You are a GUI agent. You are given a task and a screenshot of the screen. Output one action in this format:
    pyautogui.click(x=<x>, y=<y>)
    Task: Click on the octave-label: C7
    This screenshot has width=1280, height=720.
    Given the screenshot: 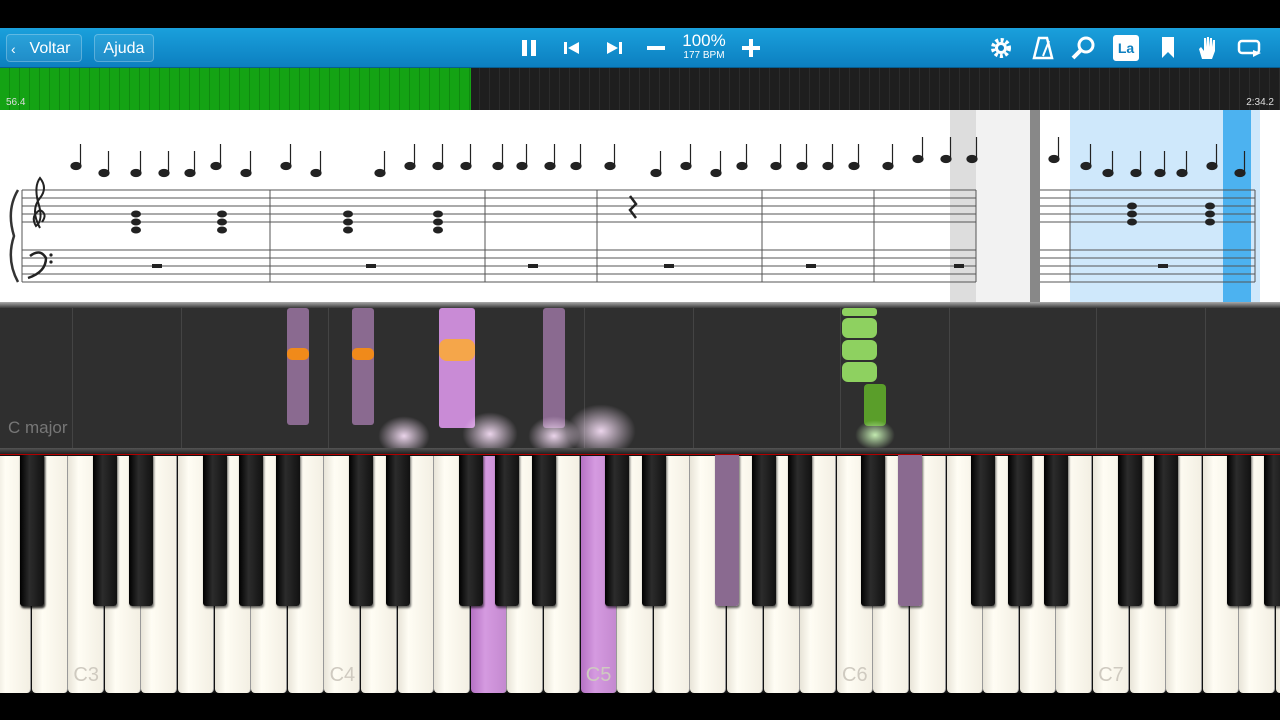 What is the action you would take?
    pyautogui.click(x=1111, y=675)
    